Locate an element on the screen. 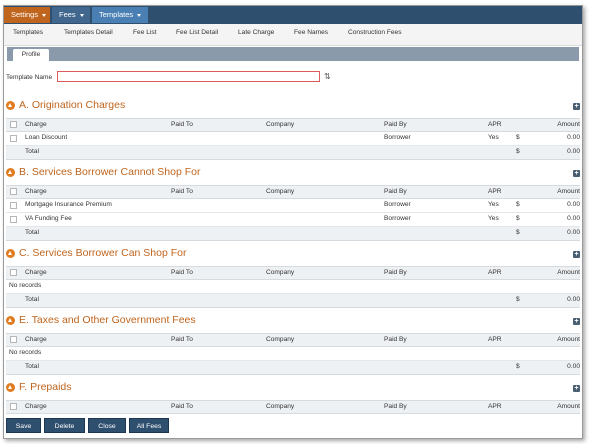 This screenshot has width=590, height=444. template-name-input is located at coordinates (188, 76).